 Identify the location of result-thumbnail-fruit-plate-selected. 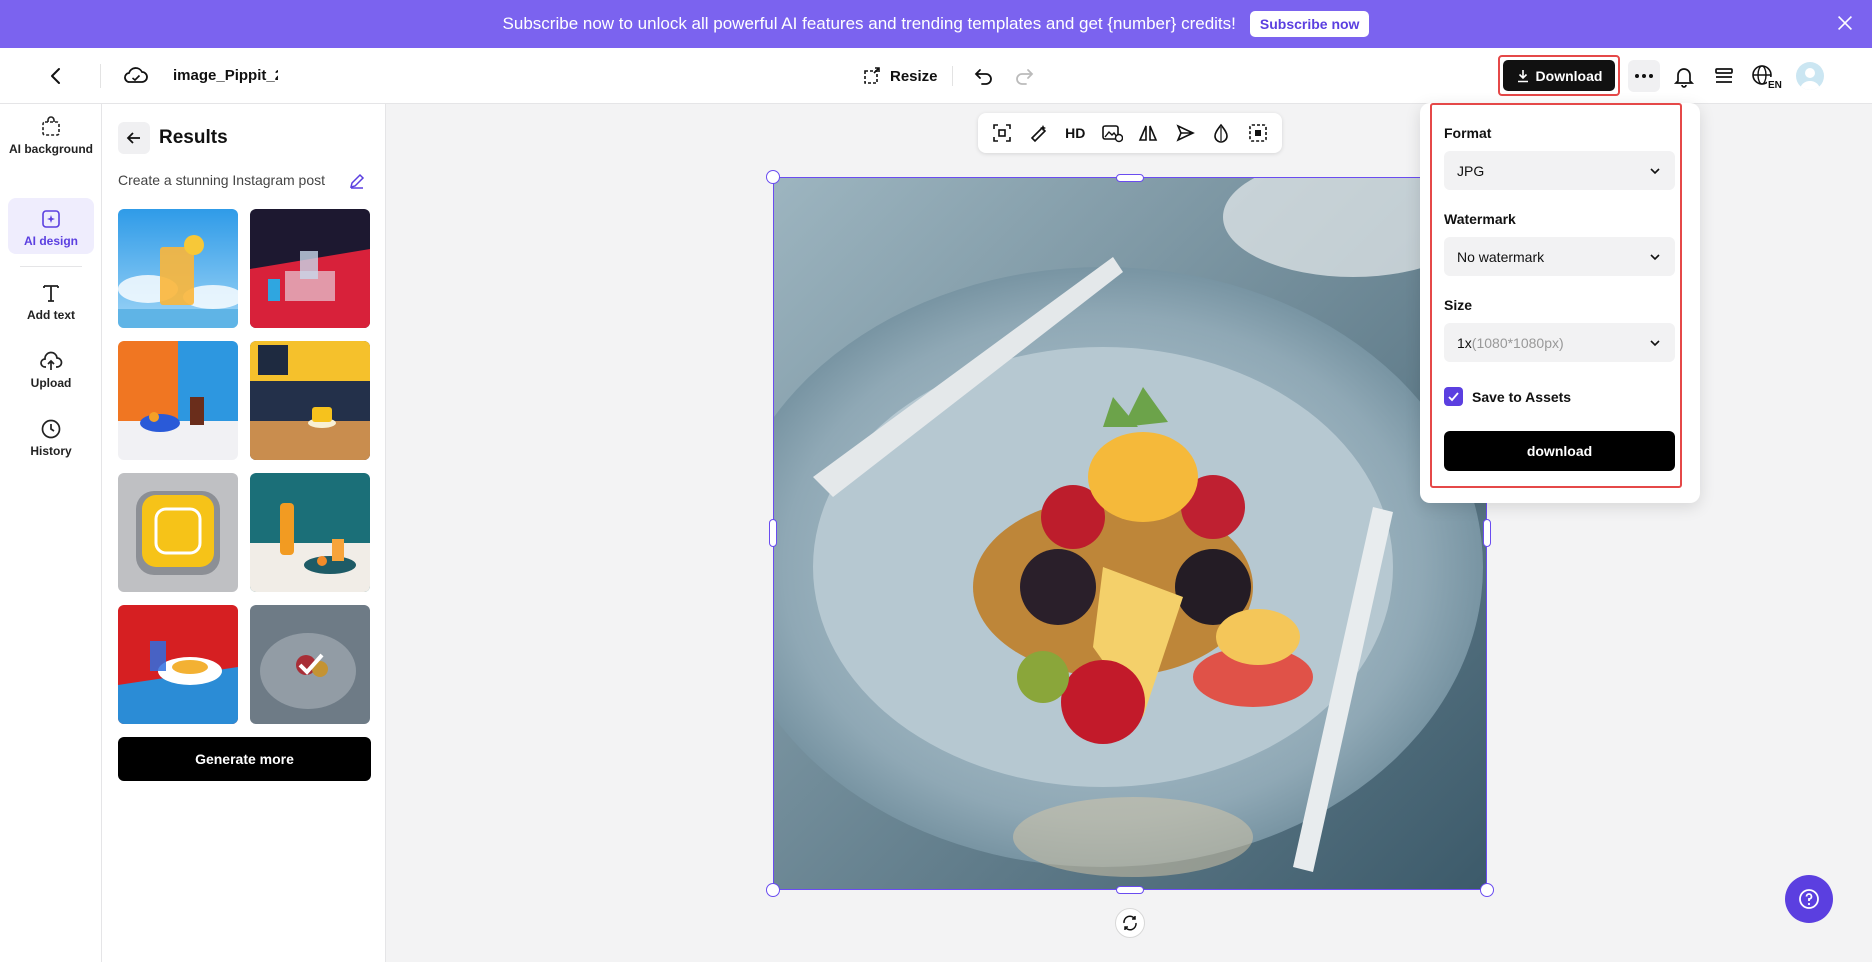
(310, 664).